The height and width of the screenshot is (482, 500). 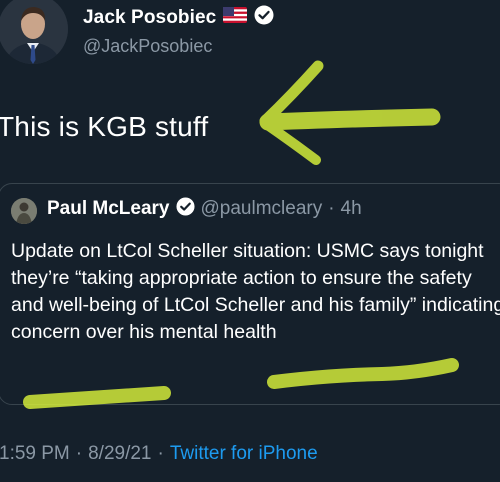 I want to click on author-handle: @JackPosobiec, so click(x=147, y=46).